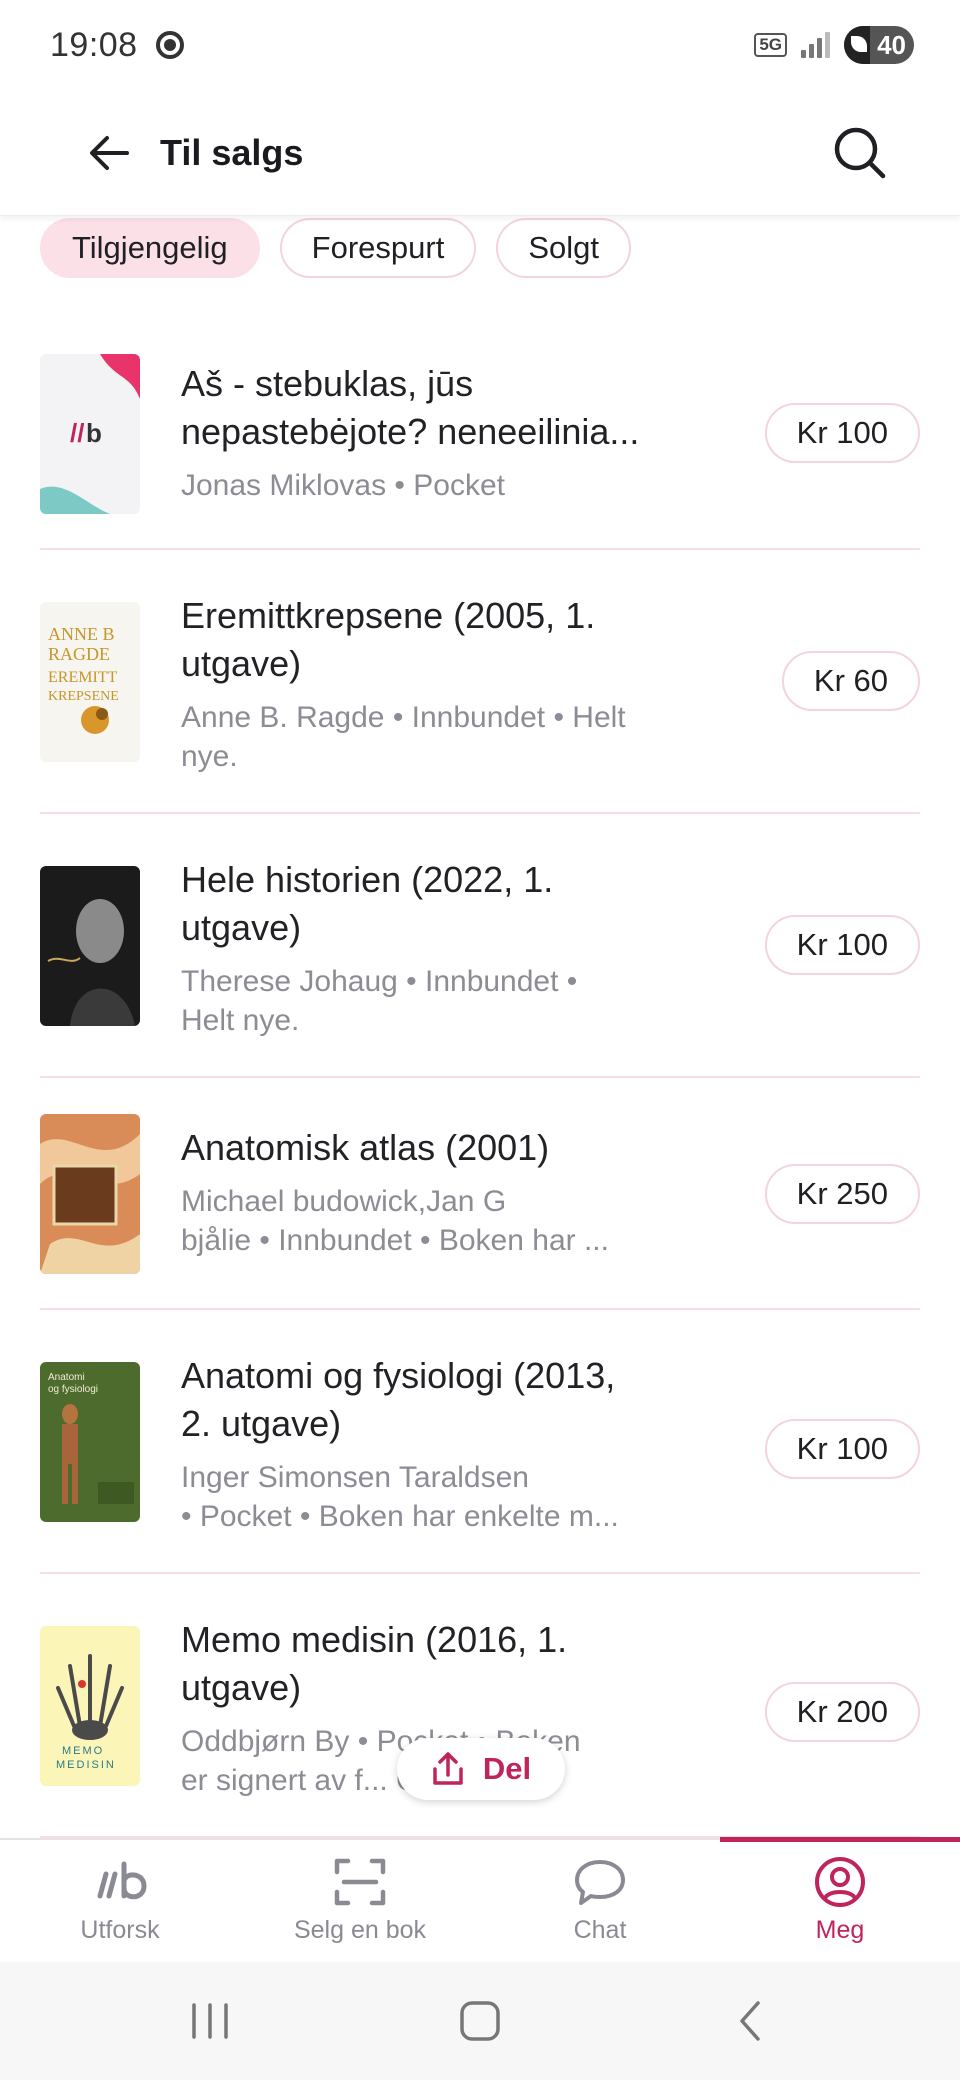 The width and height of the screenshot is (960, 2080). I want to click on item-title: Memo medisin (2016, 1., so click(374, 1639).